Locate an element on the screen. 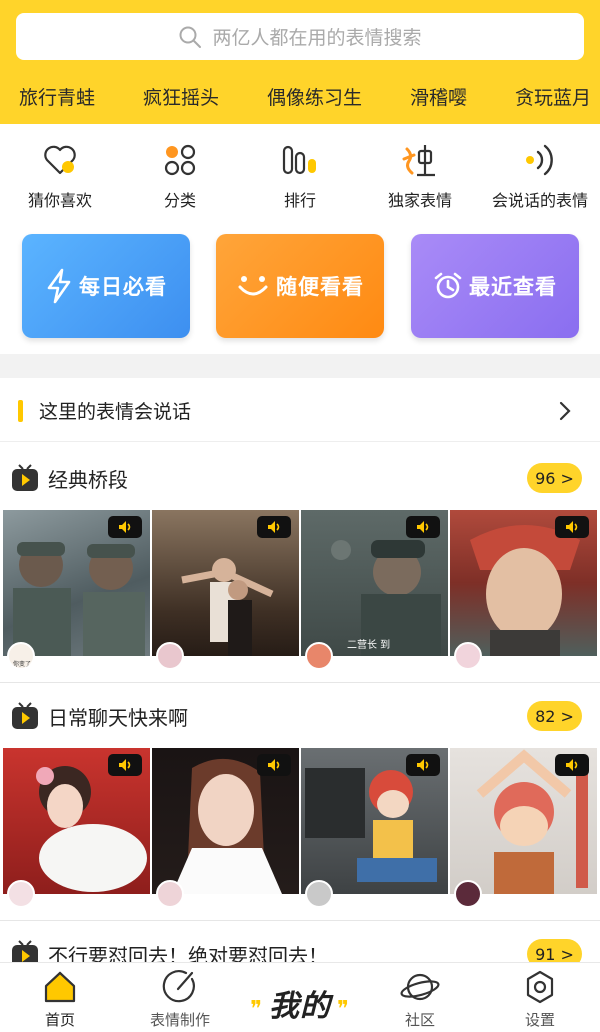  mine-logo: ❞ 我的 ❞ is located at coordinates (300, 1003).